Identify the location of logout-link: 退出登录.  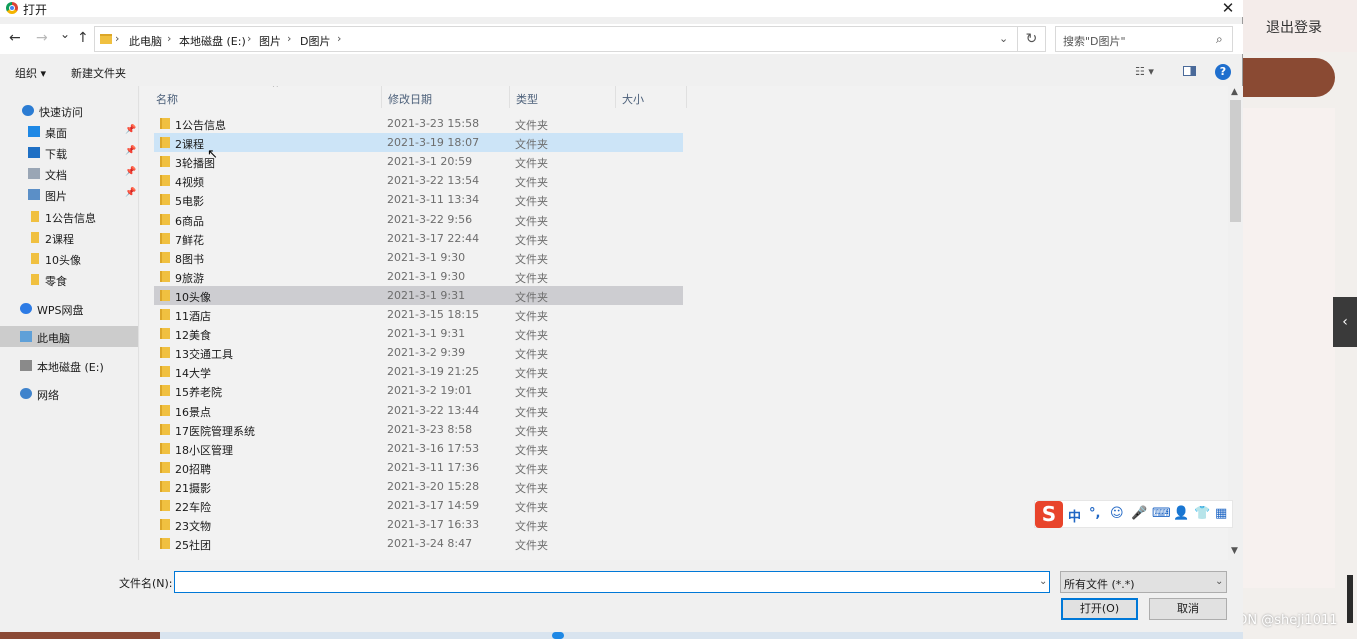
(1294, 27).